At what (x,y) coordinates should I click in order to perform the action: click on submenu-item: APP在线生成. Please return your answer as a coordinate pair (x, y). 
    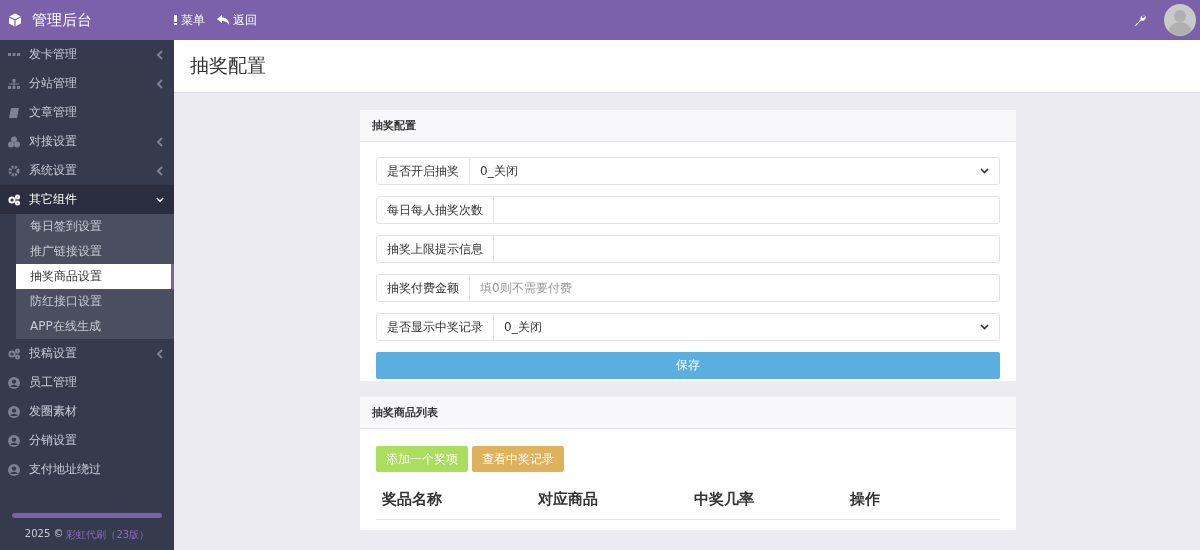
    Looking at the image, I should click on (95, 326).